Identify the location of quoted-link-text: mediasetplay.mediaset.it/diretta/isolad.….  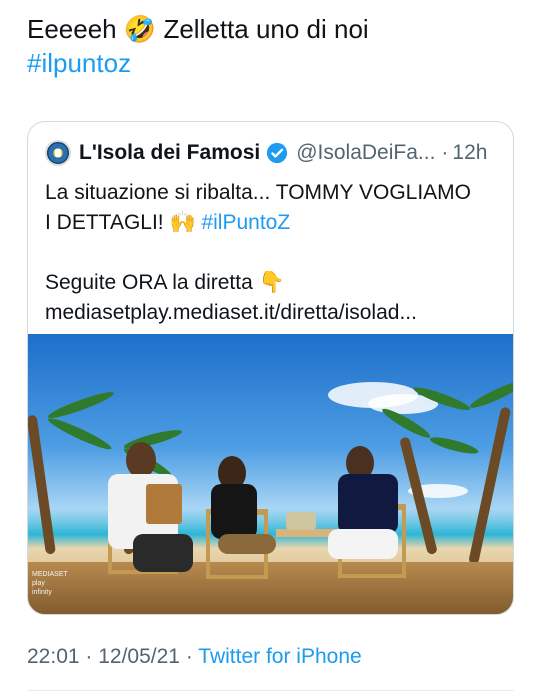
(275, 313).